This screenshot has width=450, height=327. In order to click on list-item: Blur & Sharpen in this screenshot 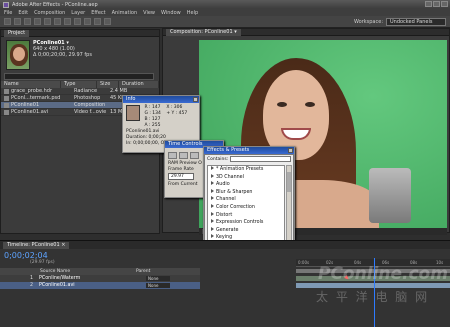, I will do `click(246, 192)`.